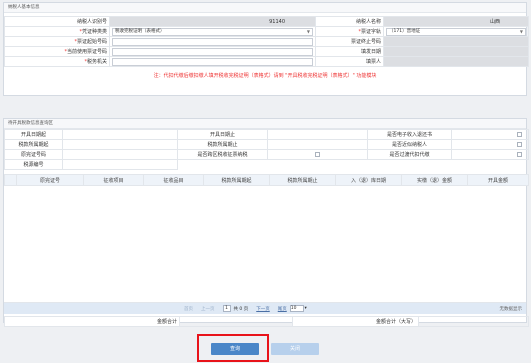  I want to click on is-withhold-label: 是否过渡代扣代缴, so click(409, 154).